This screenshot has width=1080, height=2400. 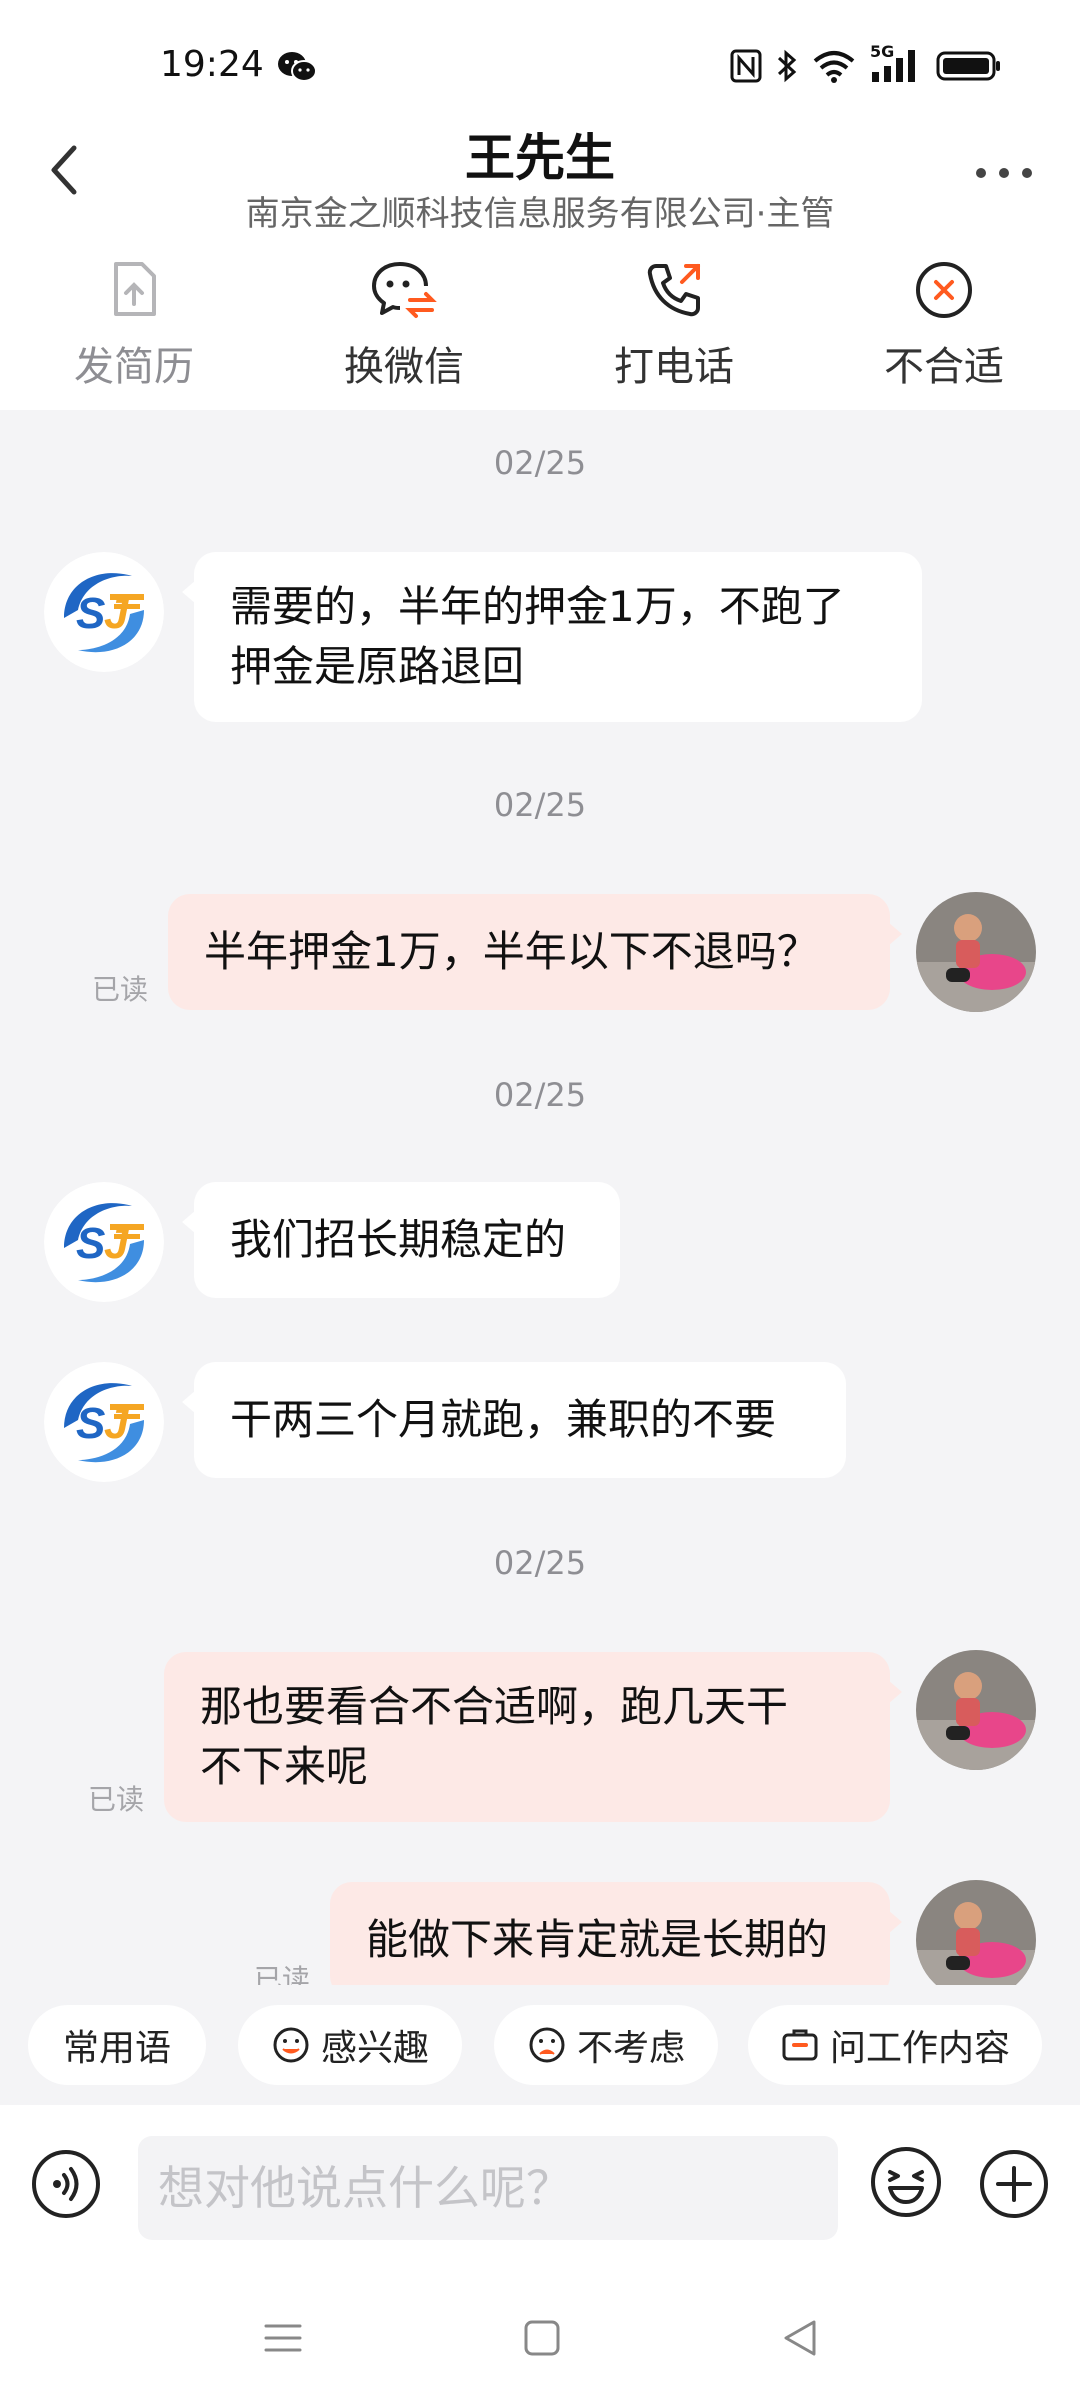 I want to click on swap-wechat-button: 换微信, so click(x=404, y=328).